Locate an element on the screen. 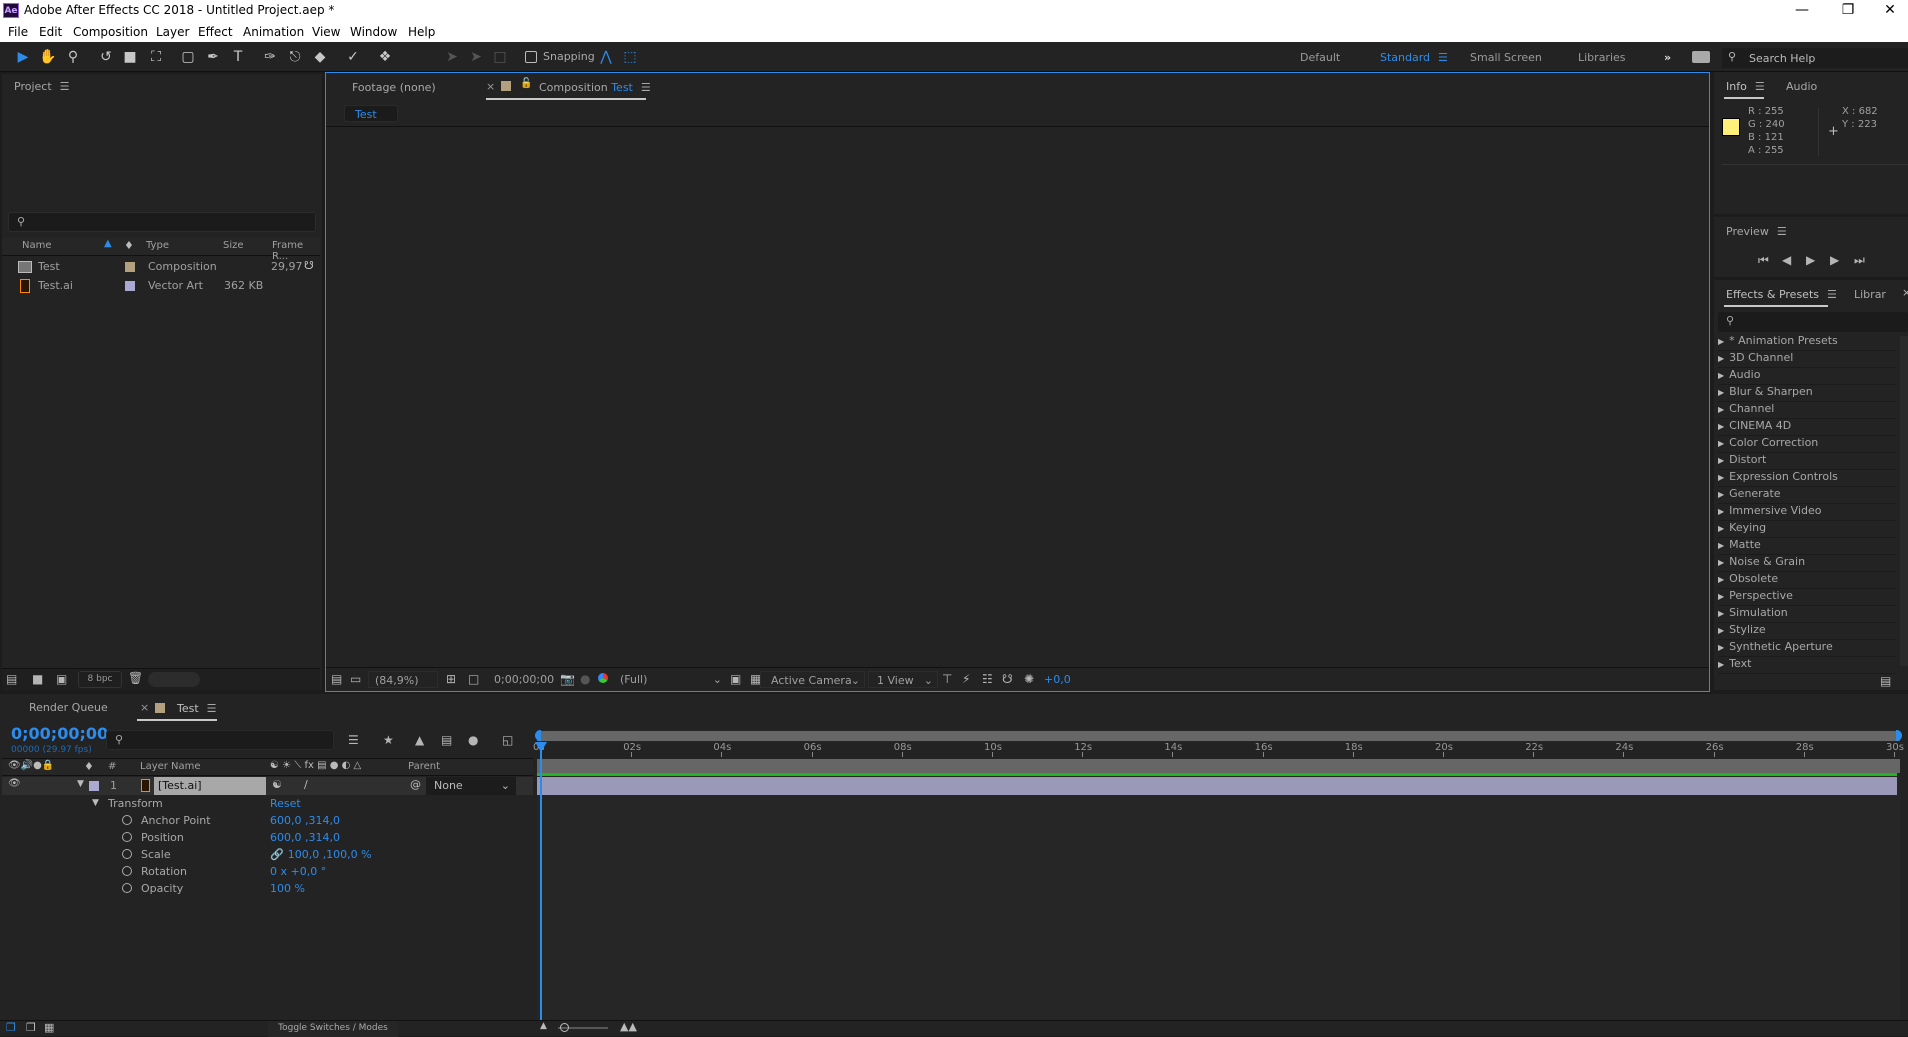  tab-composition: Composition Test ☰ is located at coordinates (595, 87).